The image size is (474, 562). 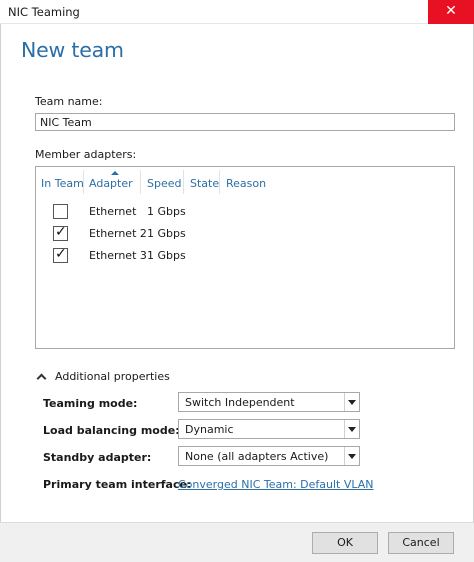 I want to click on team-name-input, so click(x=245, y=122).